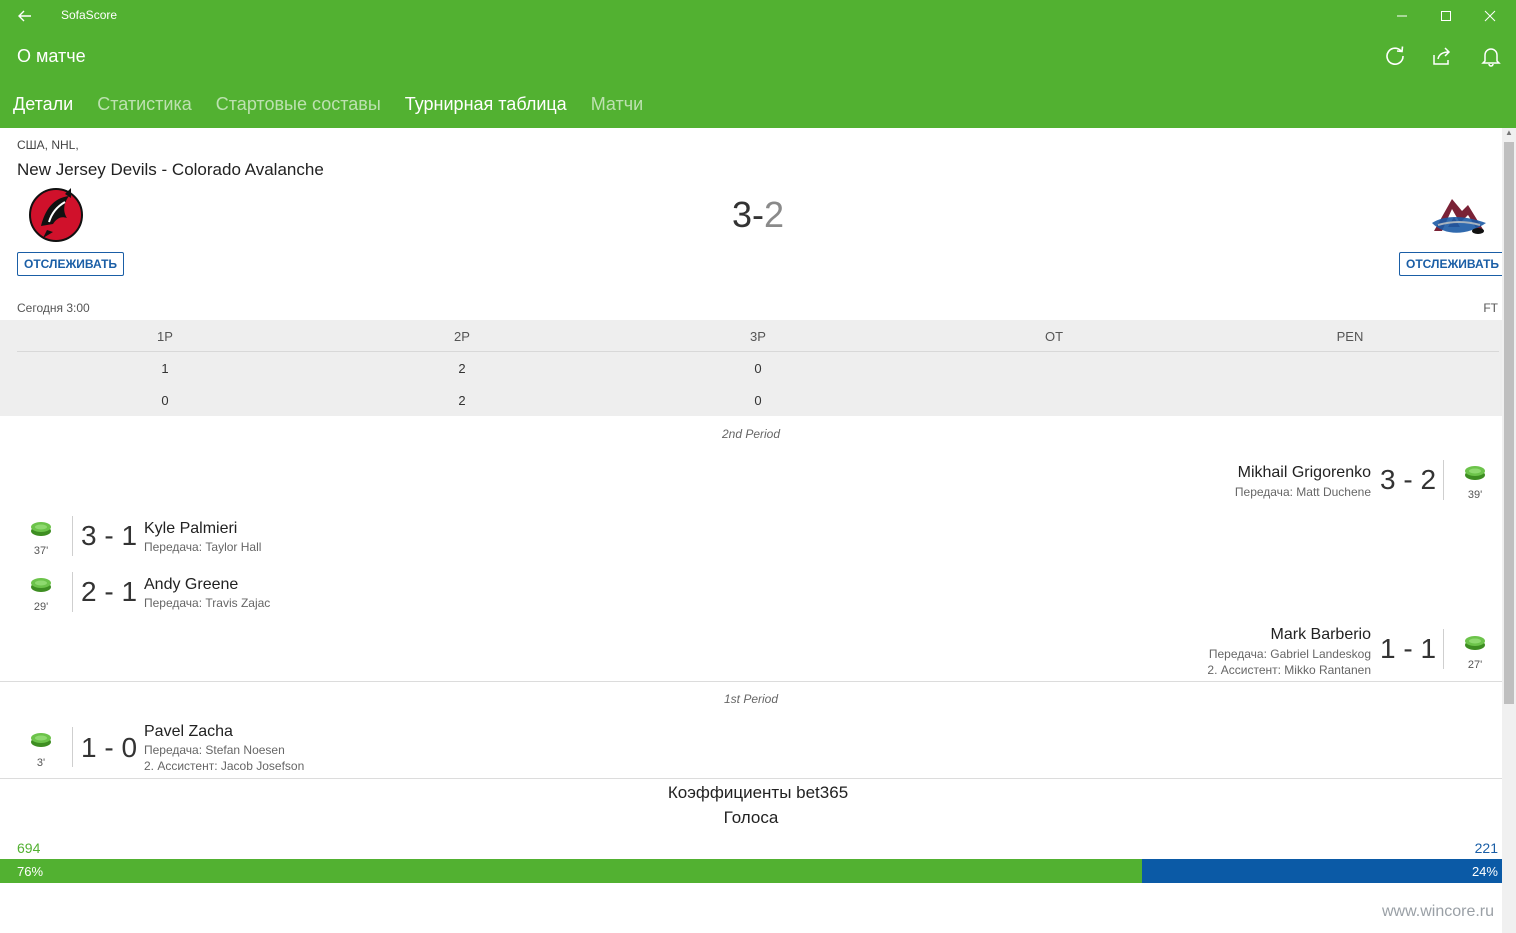 Image resolution: width=1516 pixels, height=933 pixels. I want to click on away-period-1p: 0, so click(165, 400).